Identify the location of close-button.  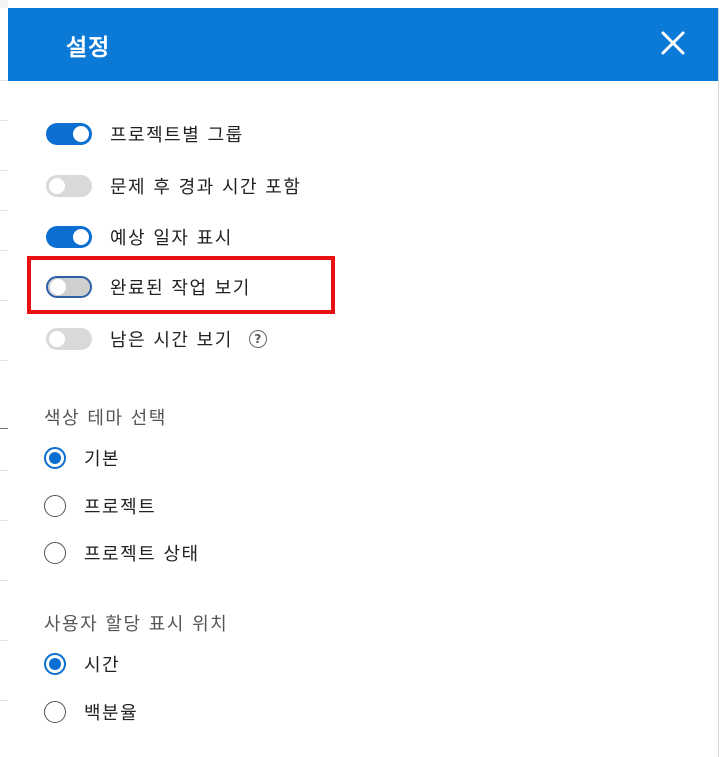
(673, 43).